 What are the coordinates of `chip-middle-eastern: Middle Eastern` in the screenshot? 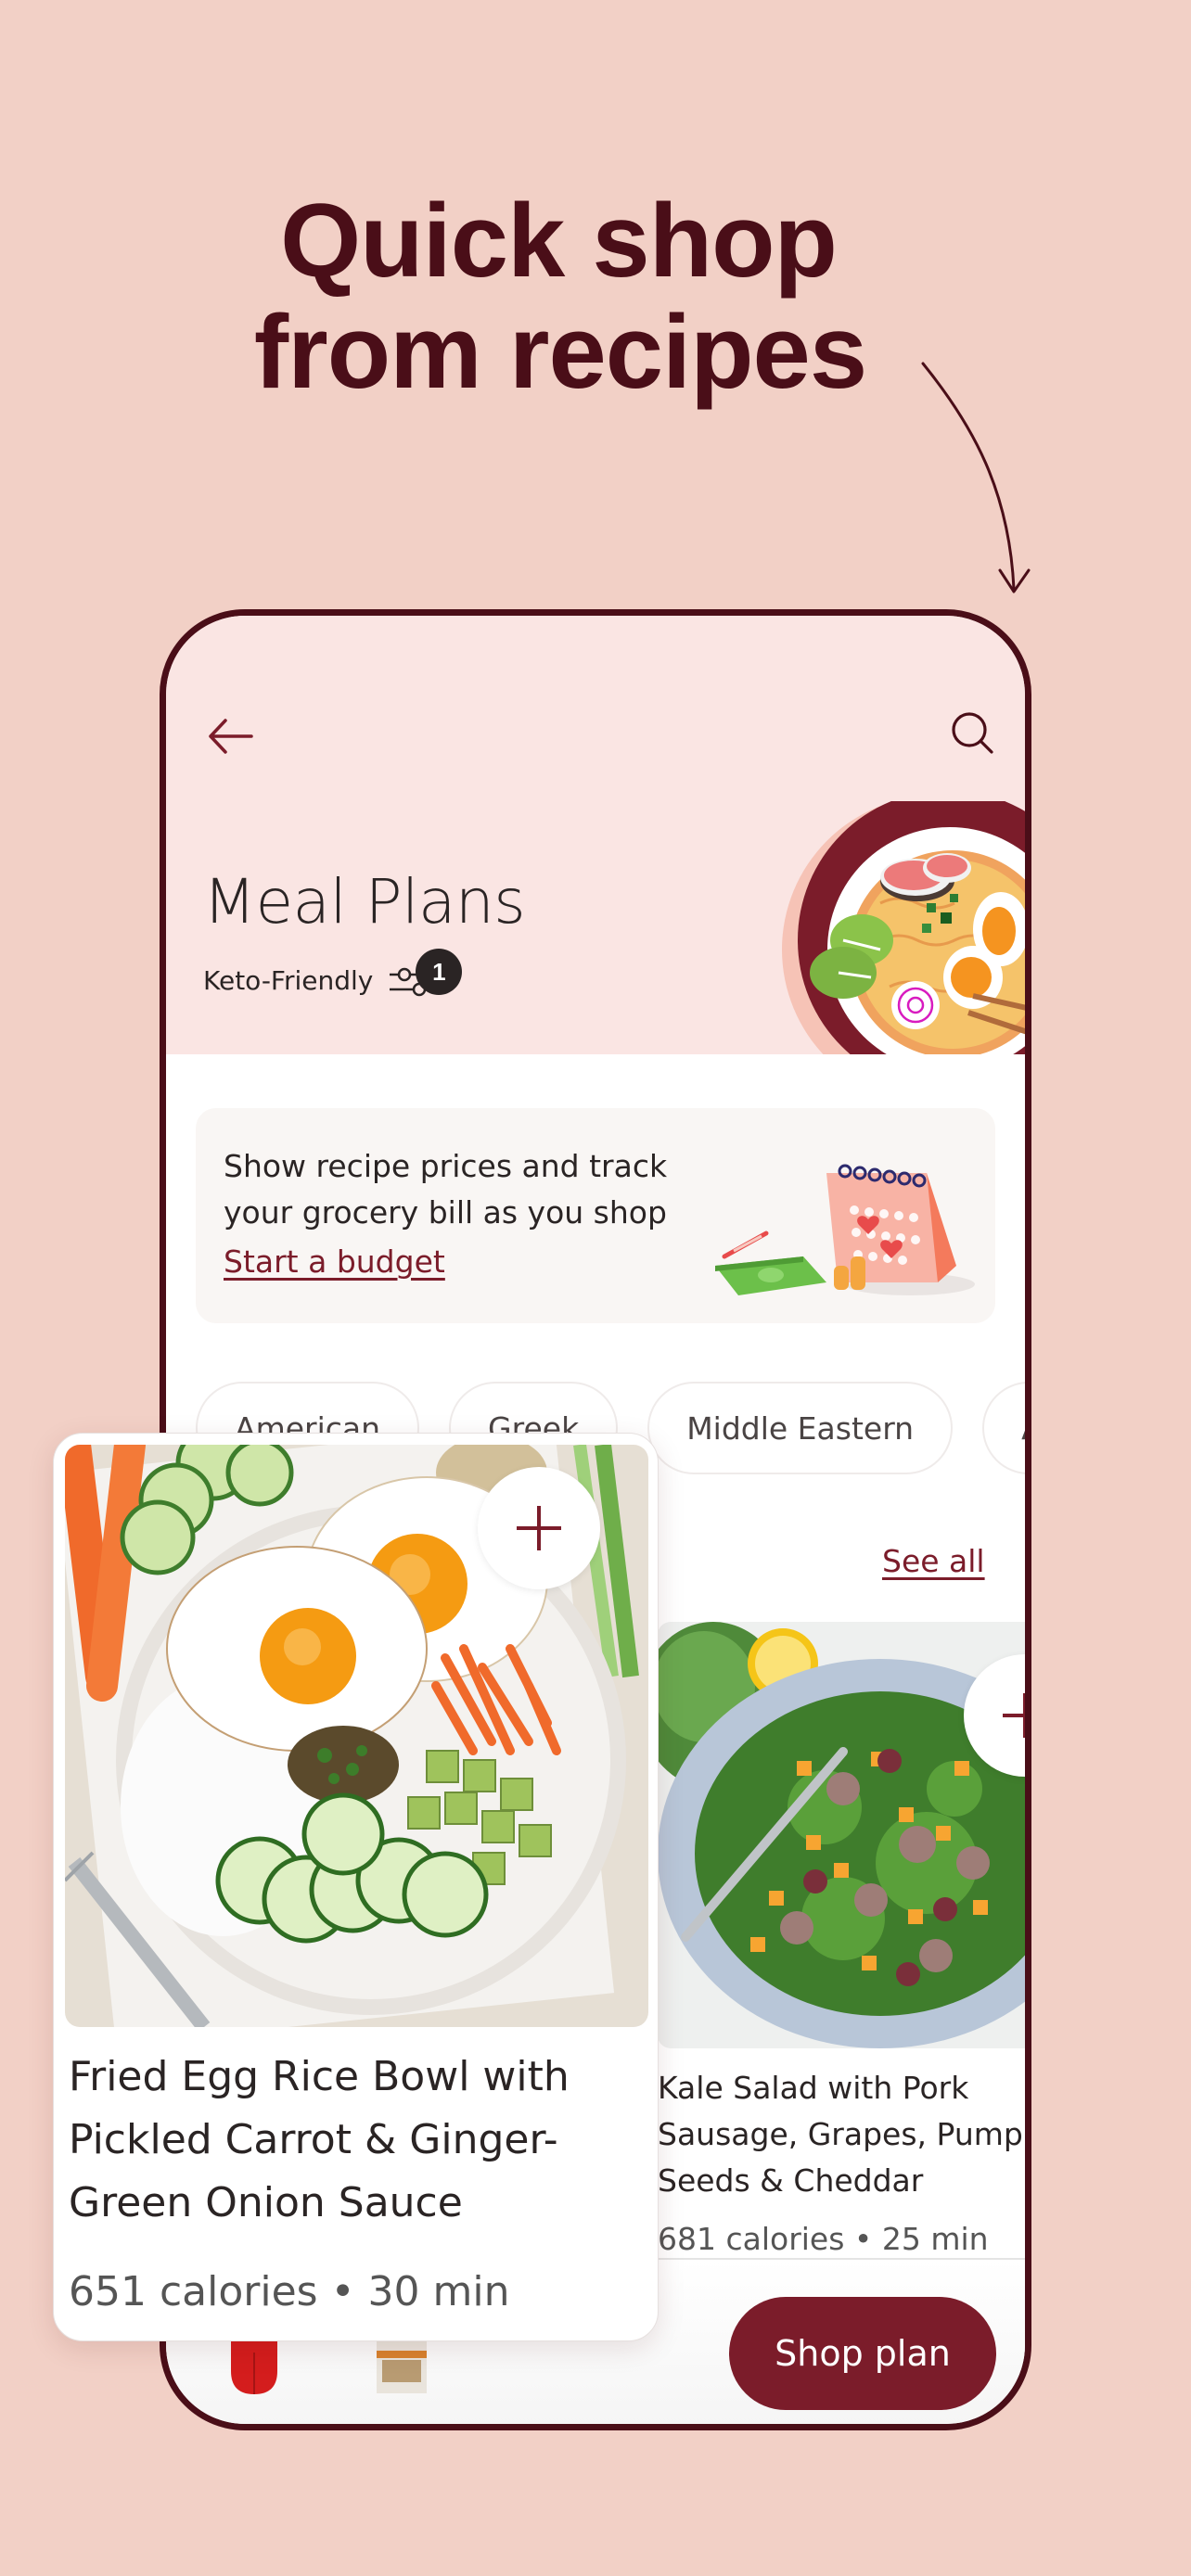 It's located at (801, 1428).